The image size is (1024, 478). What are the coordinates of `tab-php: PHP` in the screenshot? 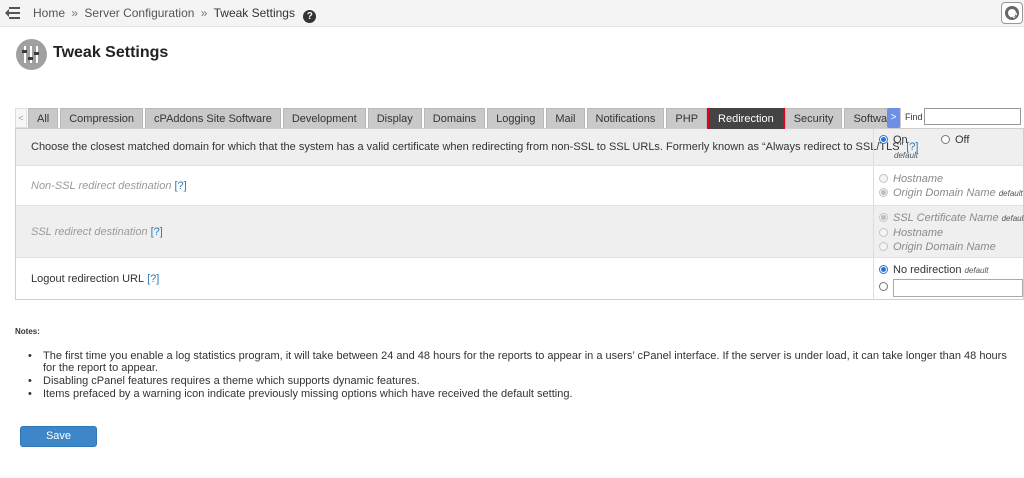 It's located at (687, 118).